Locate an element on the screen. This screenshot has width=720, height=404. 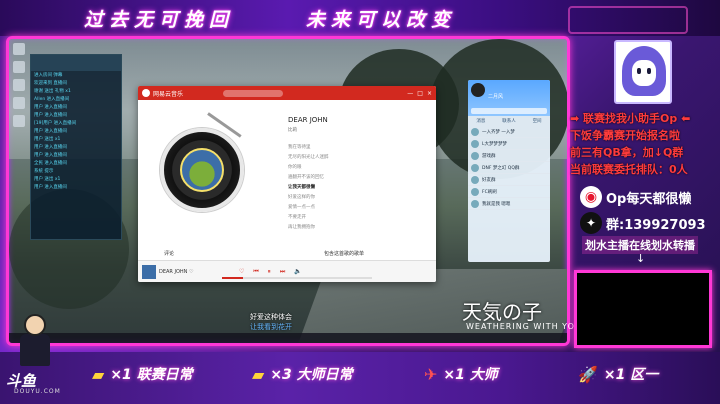
reward-item: 🚀 ×1 区一 is located at coordinates (618, 374).